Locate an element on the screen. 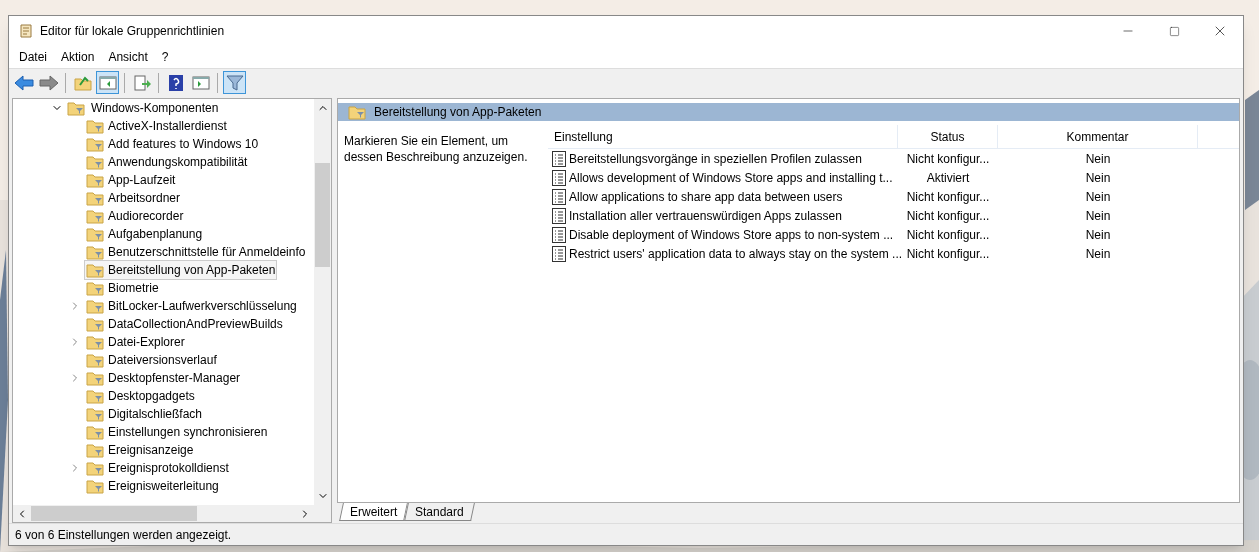 This screenshot has width=1259, height=552. table-cell-text: Bereitstellungsvorgänge in speziellen Profilen zulassen is located at coordinates (715, 159).